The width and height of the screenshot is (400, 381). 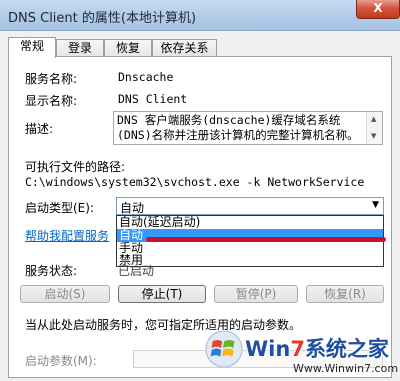 What do you see at coordinates (65, 294) in the screenshot?
I see `start-button: 启动(S)` at bounding box center [65, 294].